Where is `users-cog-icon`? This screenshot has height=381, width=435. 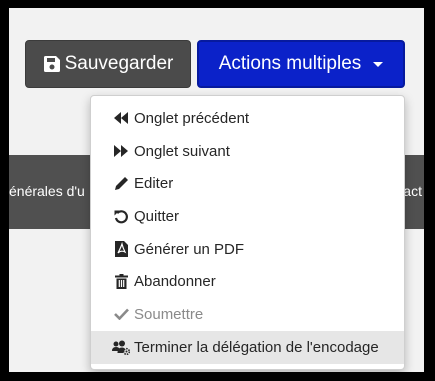 users-cog-icon is located at coordinates (121, 347).